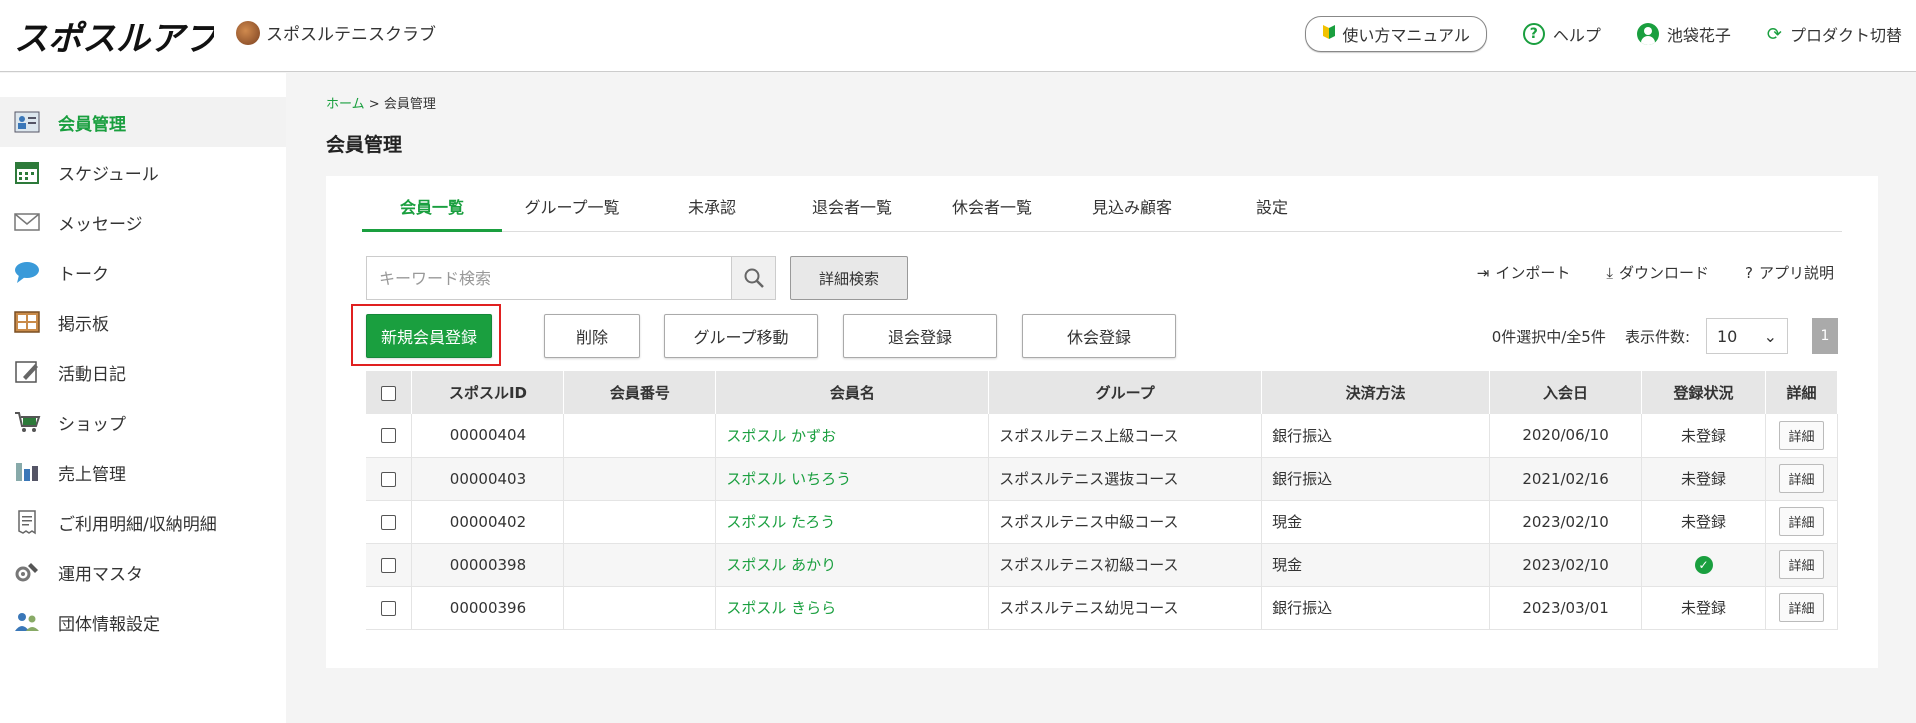  What do you see at coordinates (1376, 392) in the screenshot?
I see `col-header-payment: 決済方法` at bounding box center [1376, 392].